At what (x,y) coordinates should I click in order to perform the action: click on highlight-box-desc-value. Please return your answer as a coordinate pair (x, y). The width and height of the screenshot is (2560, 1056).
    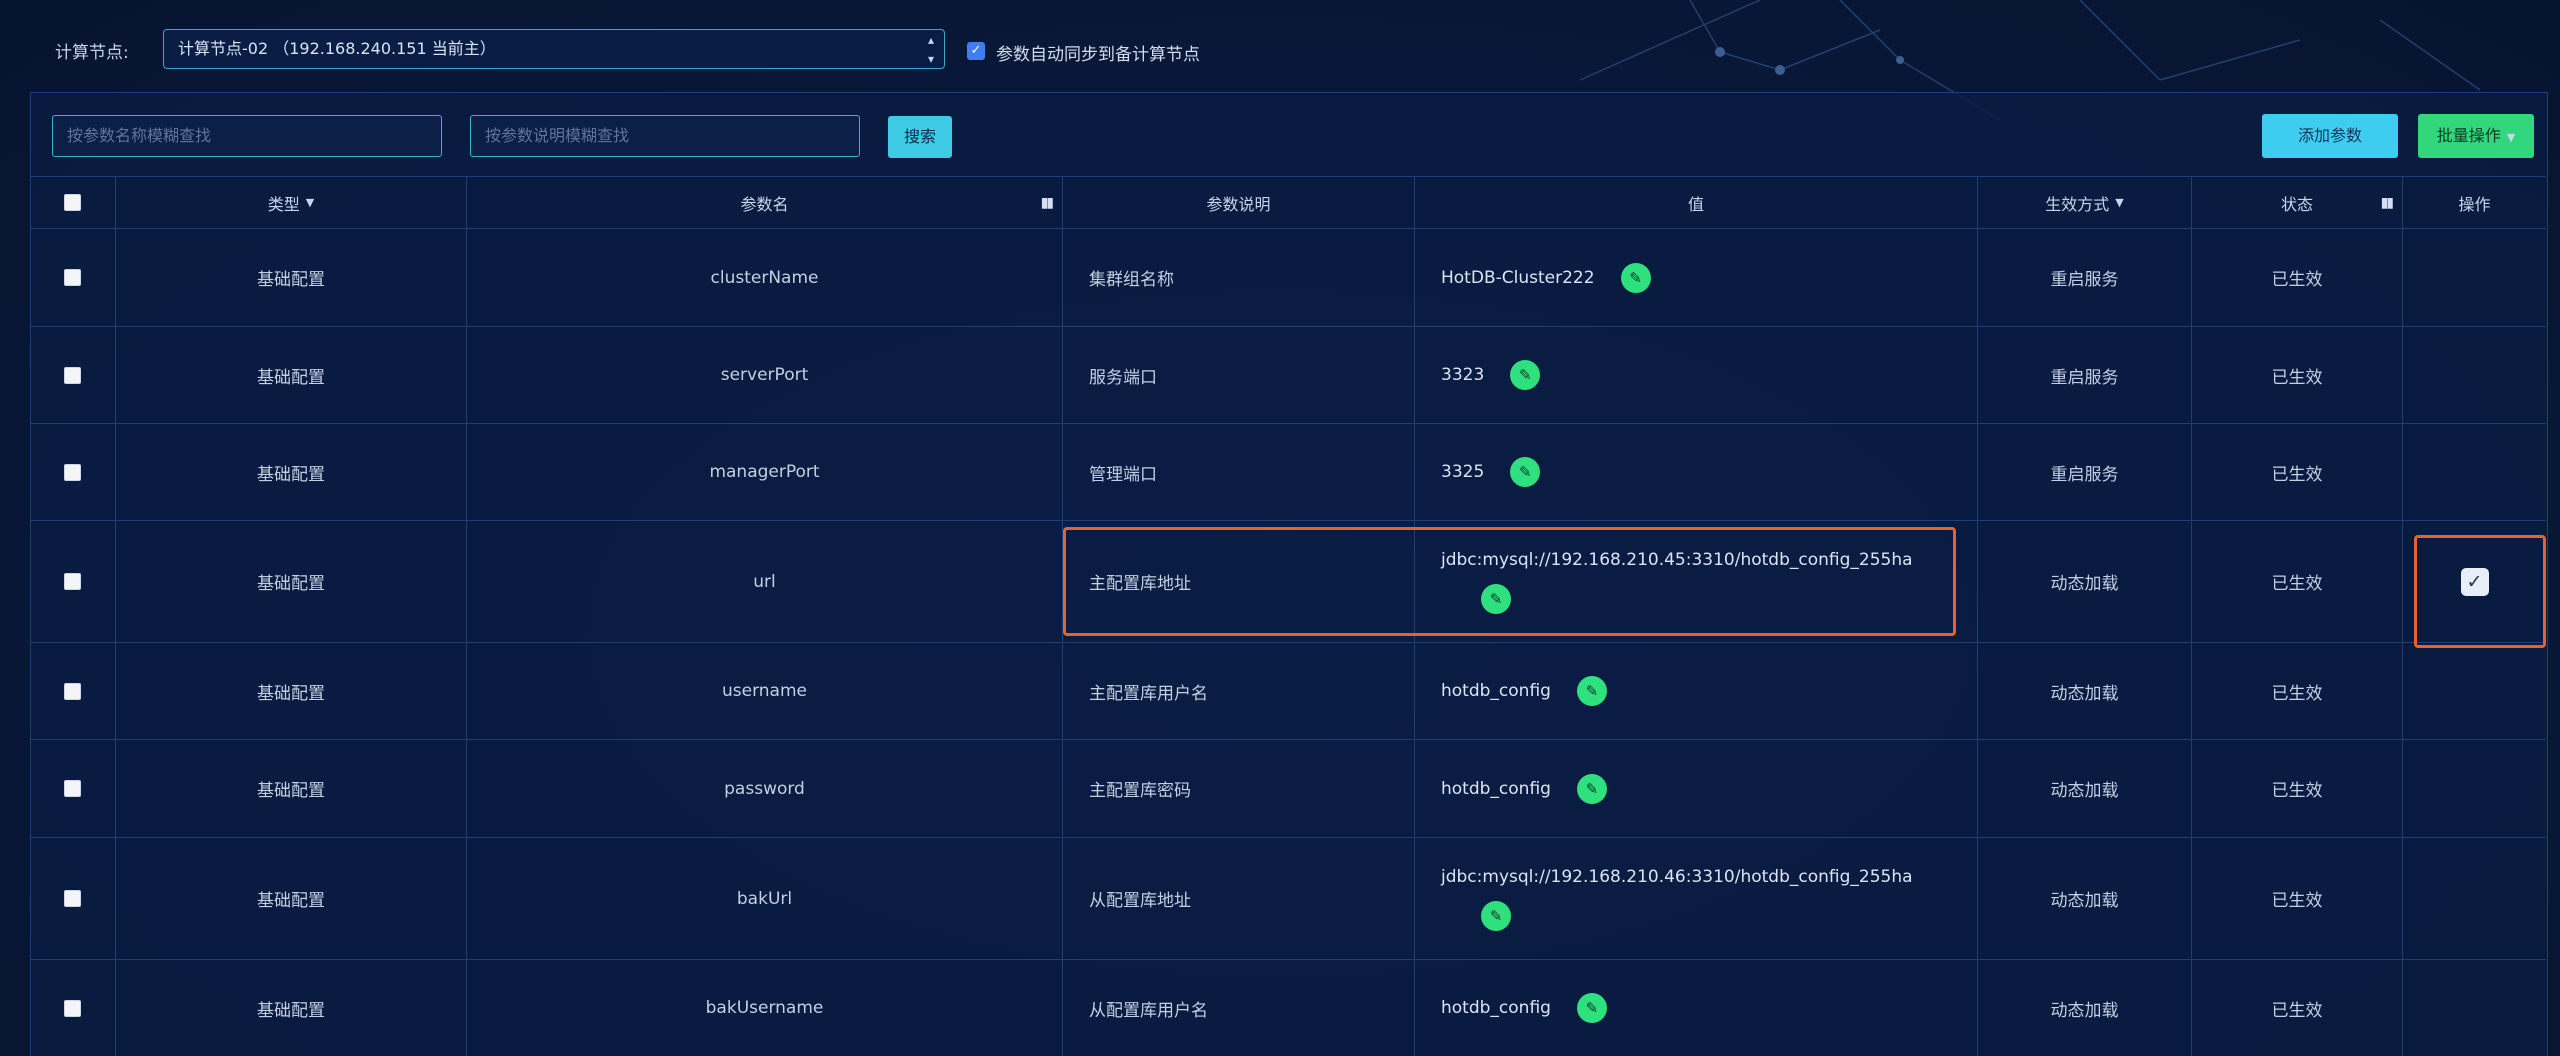
    Looking at the image, I should click on (1509, 581).